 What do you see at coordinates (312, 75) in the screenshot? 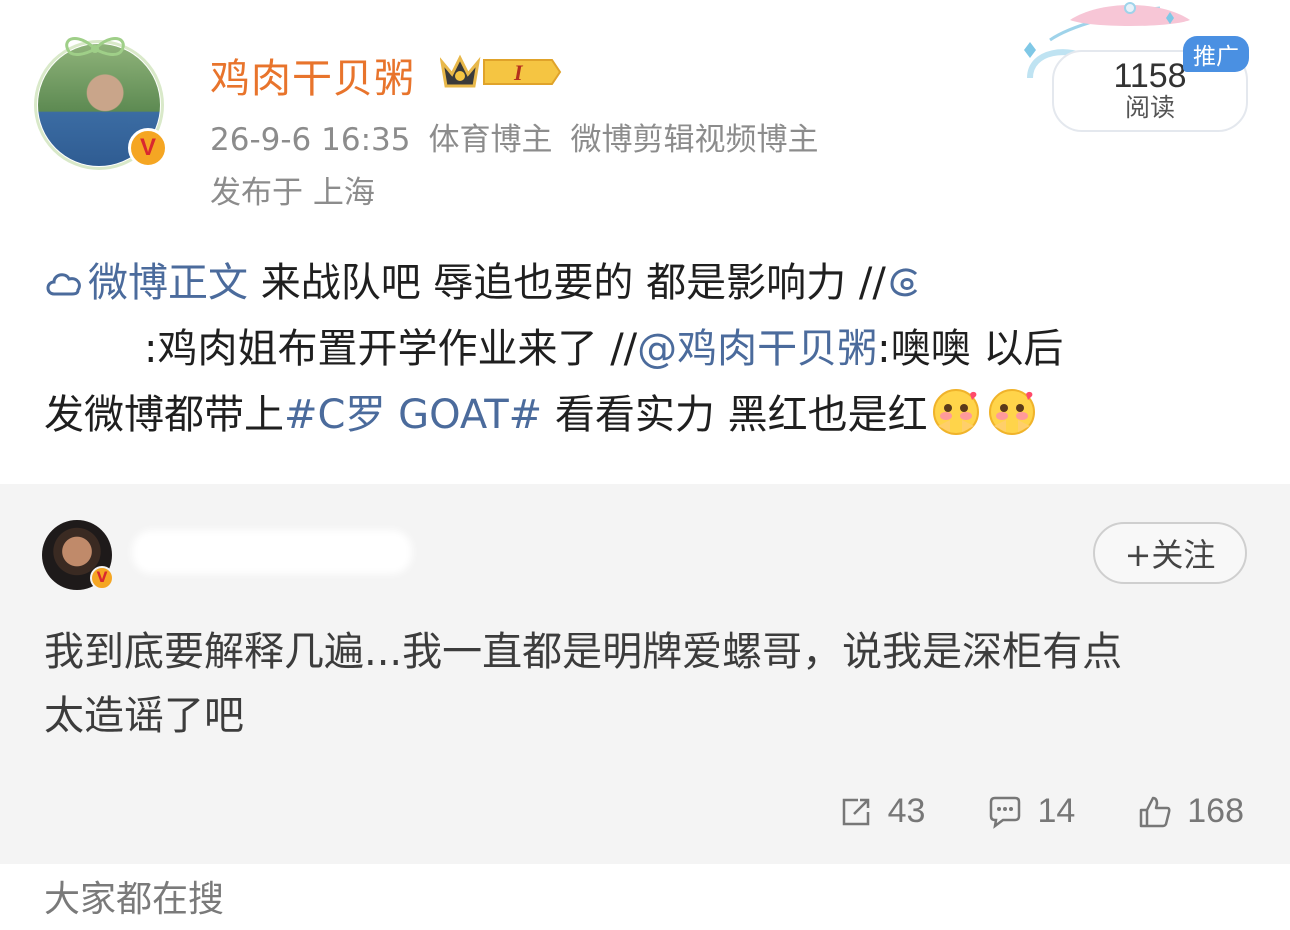
I see `author-name: 鸡肉干贝粥` at bounding box center [312, 75].